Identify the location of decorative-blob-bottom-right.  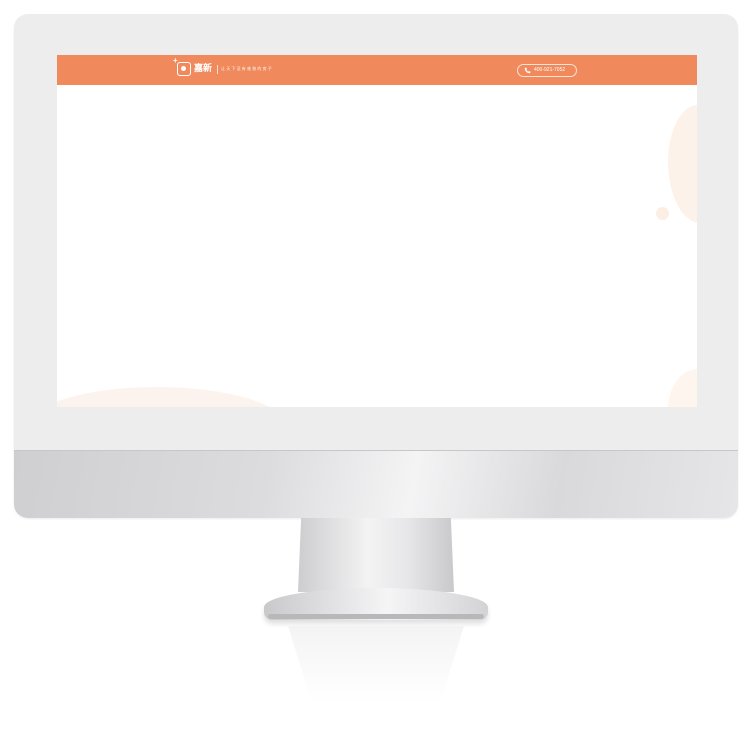
(682, 388).